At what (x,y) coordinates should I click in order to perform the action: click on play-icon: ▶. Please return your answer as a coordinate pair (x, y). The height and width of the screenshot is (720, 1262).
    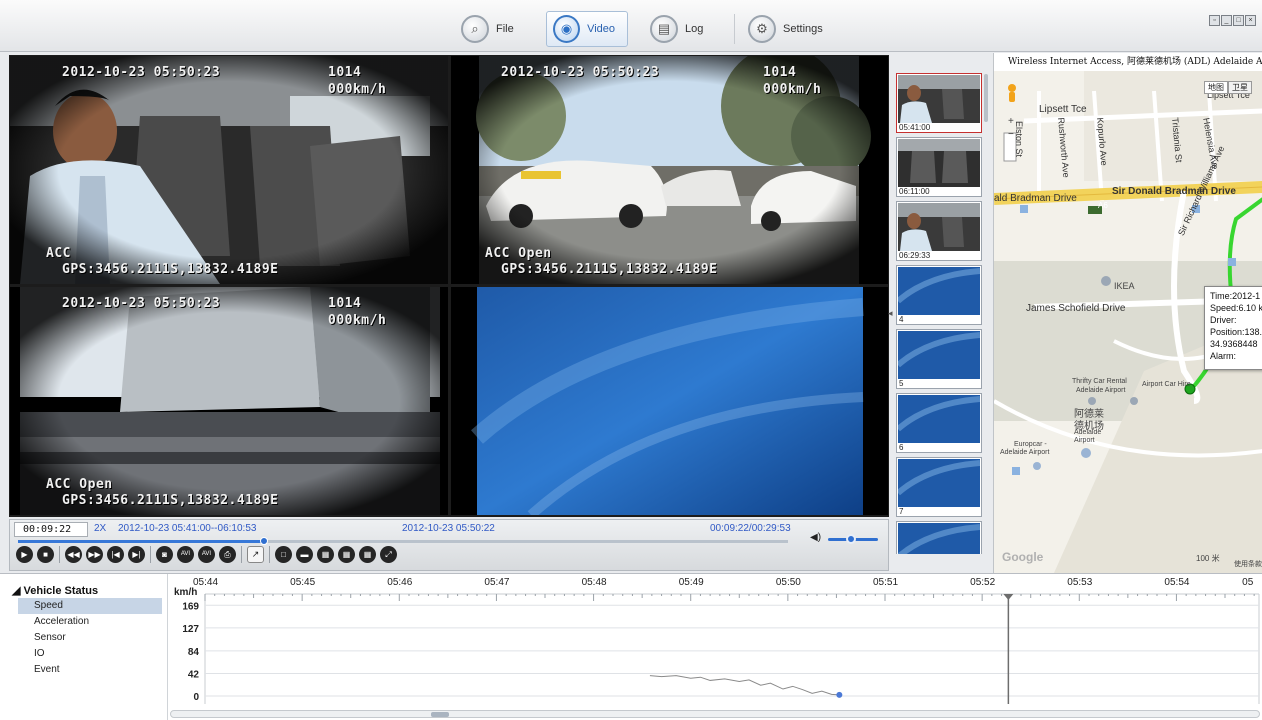
    Looking at the image, I should click on (24, 554).